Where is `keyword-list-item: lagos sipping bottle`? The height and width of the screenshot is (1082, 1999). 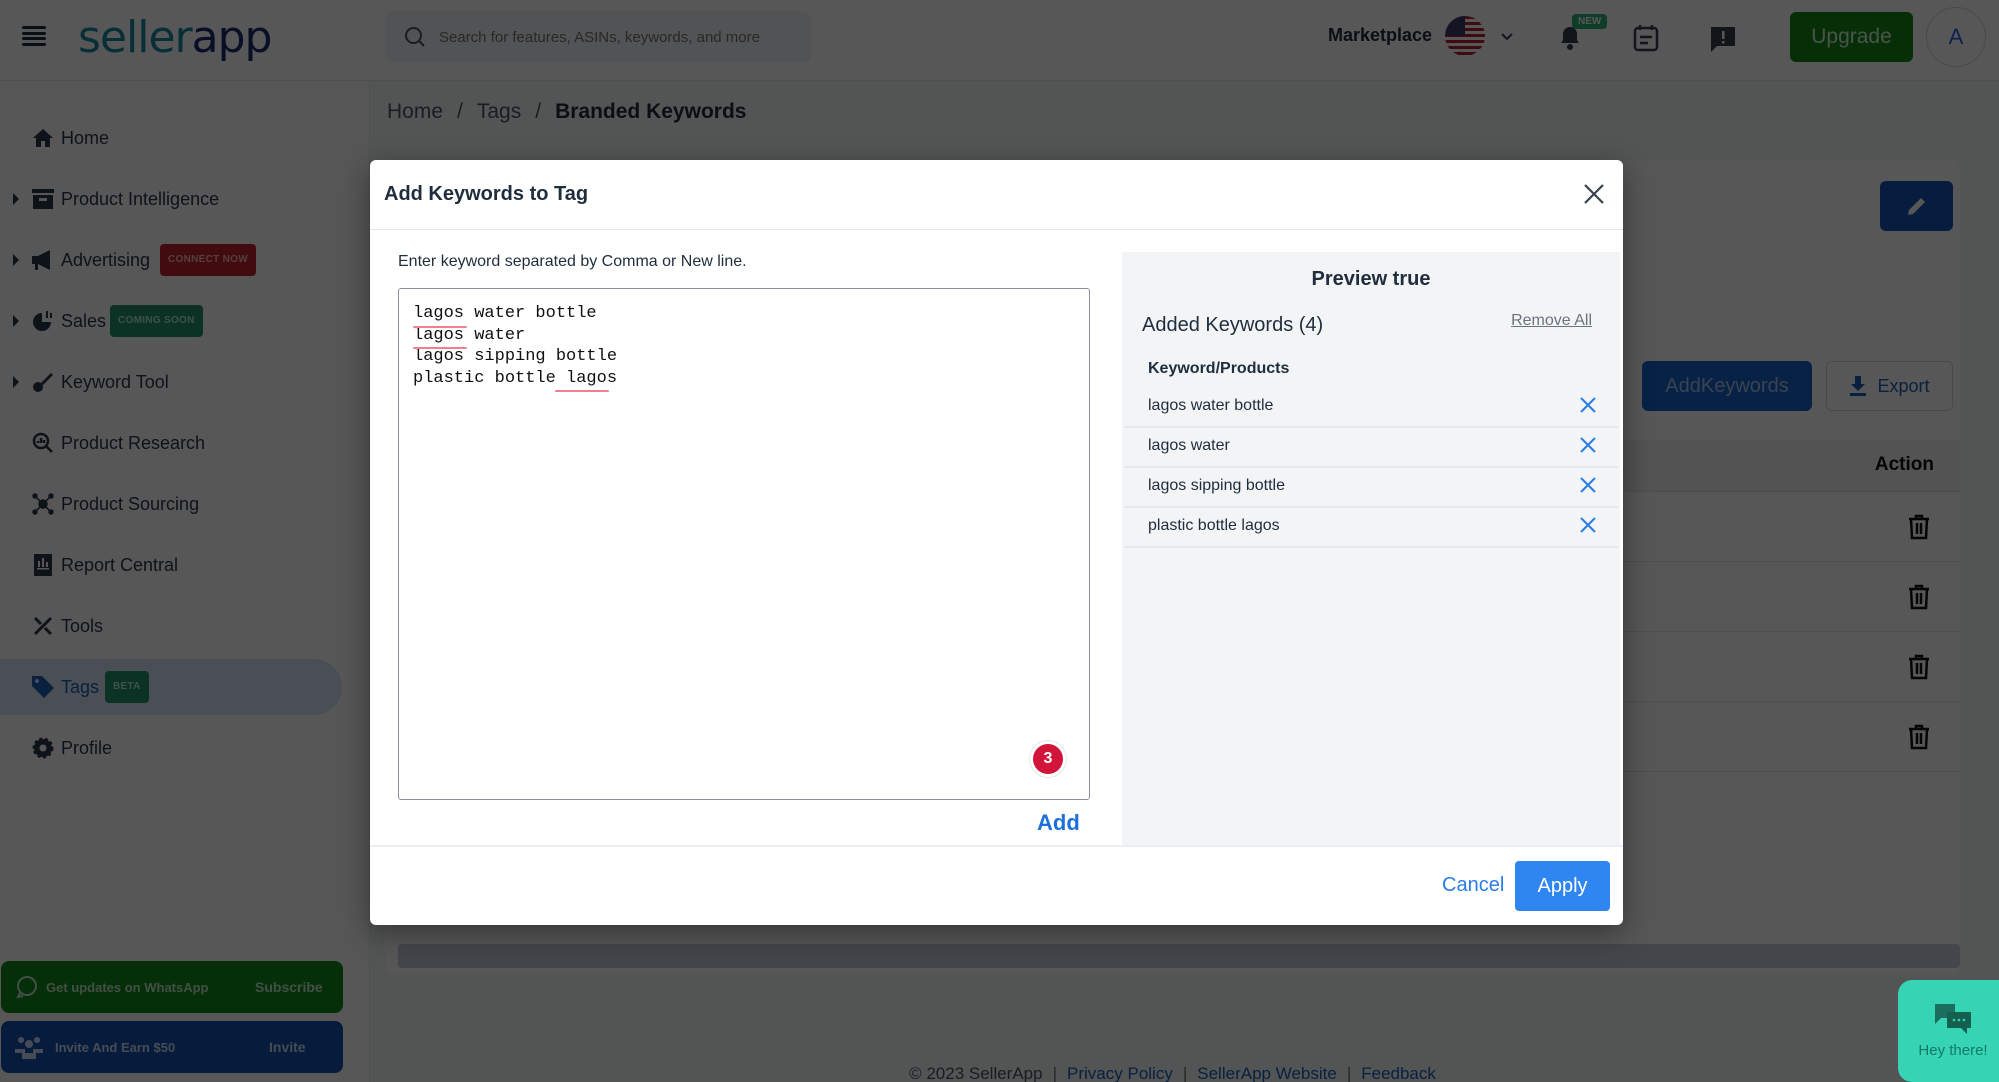
keyword-list-item: lagos sipping bottle is located at coordinates (1371, 488).